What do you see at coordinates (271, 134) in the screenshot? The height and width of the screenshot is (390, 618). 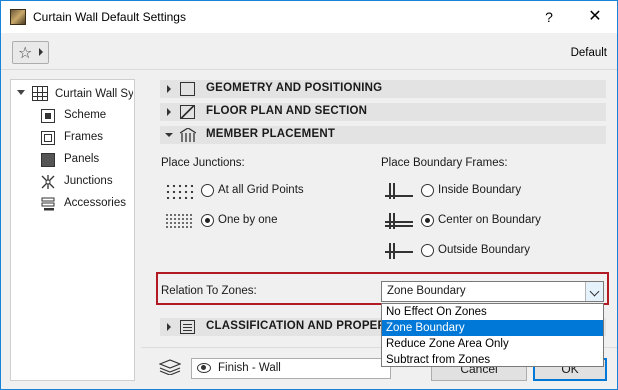 I see `section-label: MEMBER PLACEMENT` at bounding box center [271, 134].